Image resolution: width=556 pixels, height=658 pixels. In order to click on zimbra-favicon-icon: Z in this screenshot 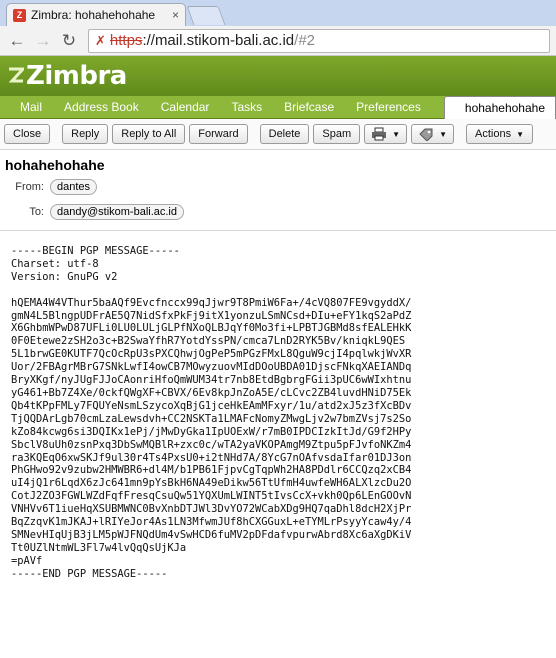, I will do `click(19, 15)`.